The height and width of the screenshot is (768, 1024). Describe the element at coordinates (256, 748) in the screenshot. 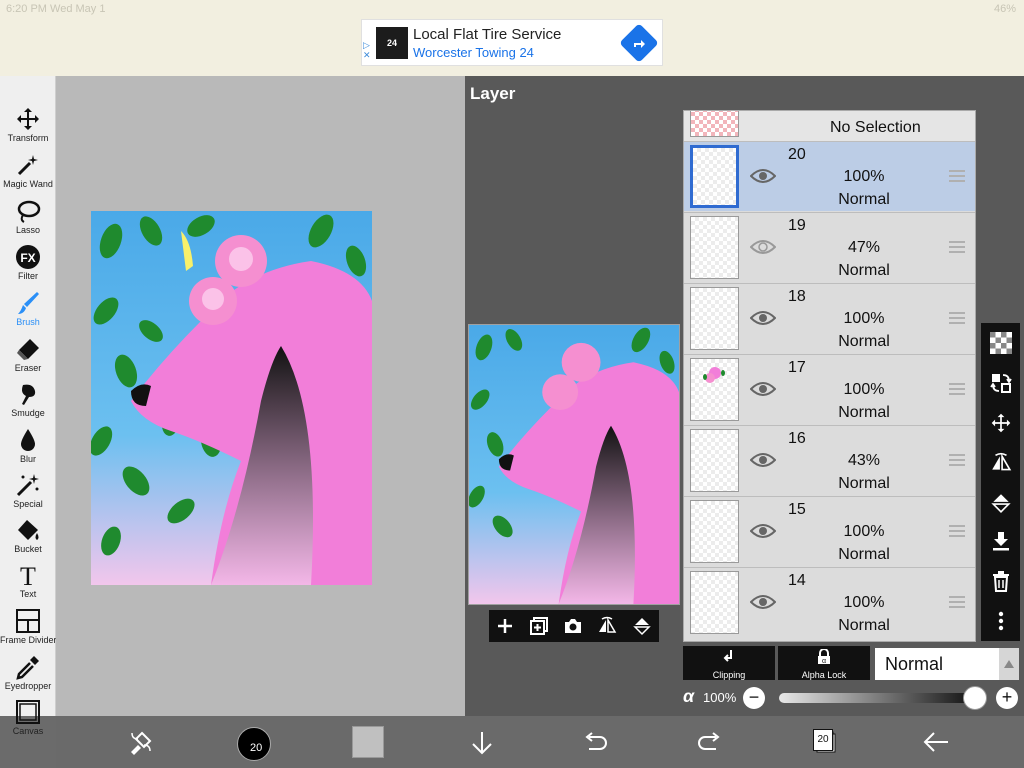

I see `brush-size-value: 20` at that location.